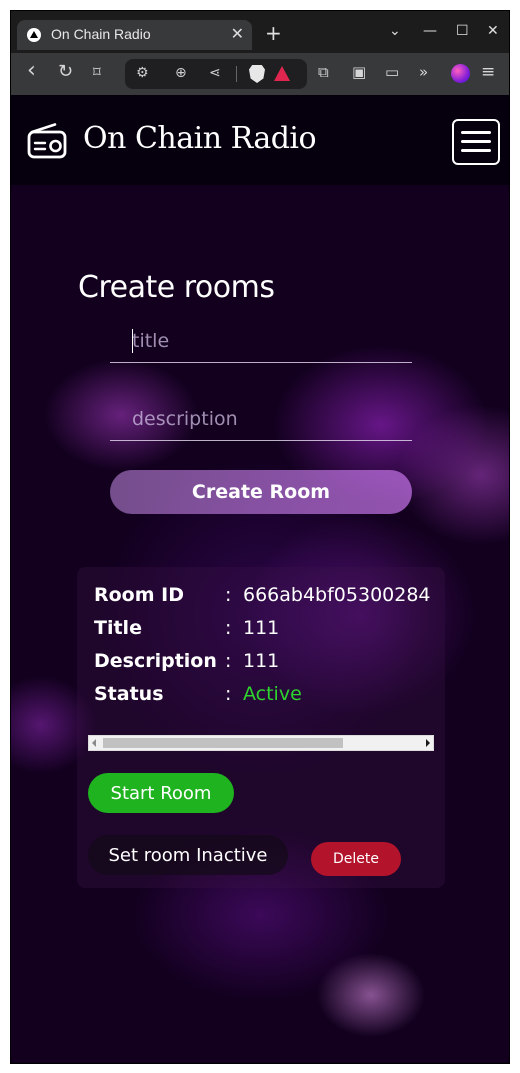 This screenshot has width=520, height=1073. I want to click on title-input, so click(261, 341).